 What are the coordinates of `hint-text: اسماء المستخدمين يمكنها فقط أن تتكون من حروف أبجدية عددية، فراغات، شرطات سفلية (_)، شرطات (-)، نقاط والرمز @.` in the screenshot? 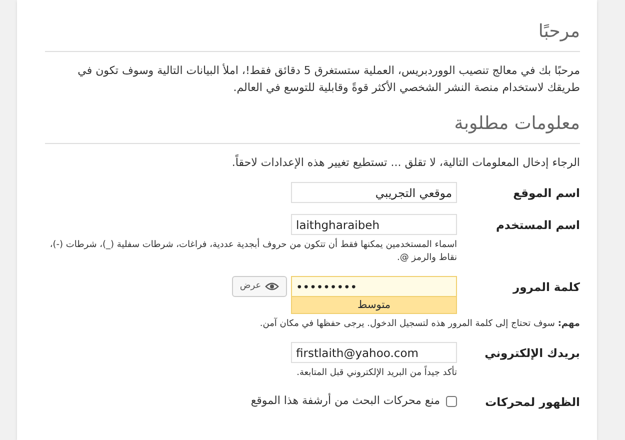 It's located at (252, 252).